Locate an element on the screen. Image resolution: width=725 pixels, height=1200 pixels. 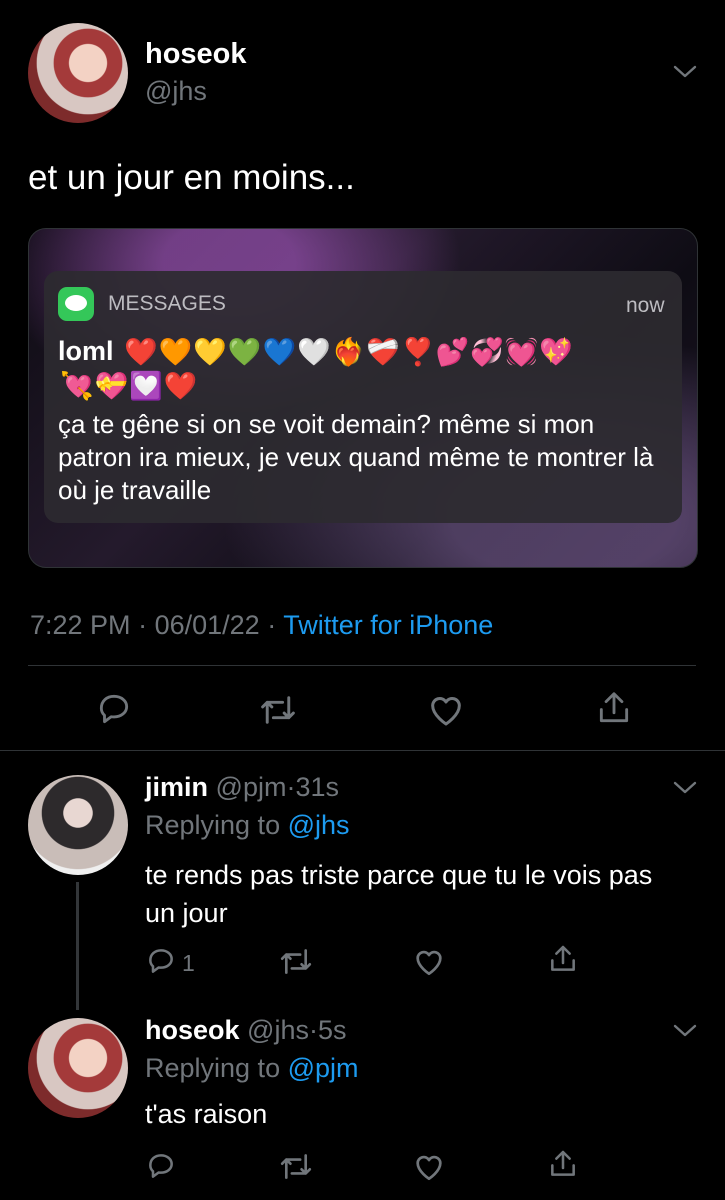
tweet-date: 06/01/22 is located at coordinates (207, 625).